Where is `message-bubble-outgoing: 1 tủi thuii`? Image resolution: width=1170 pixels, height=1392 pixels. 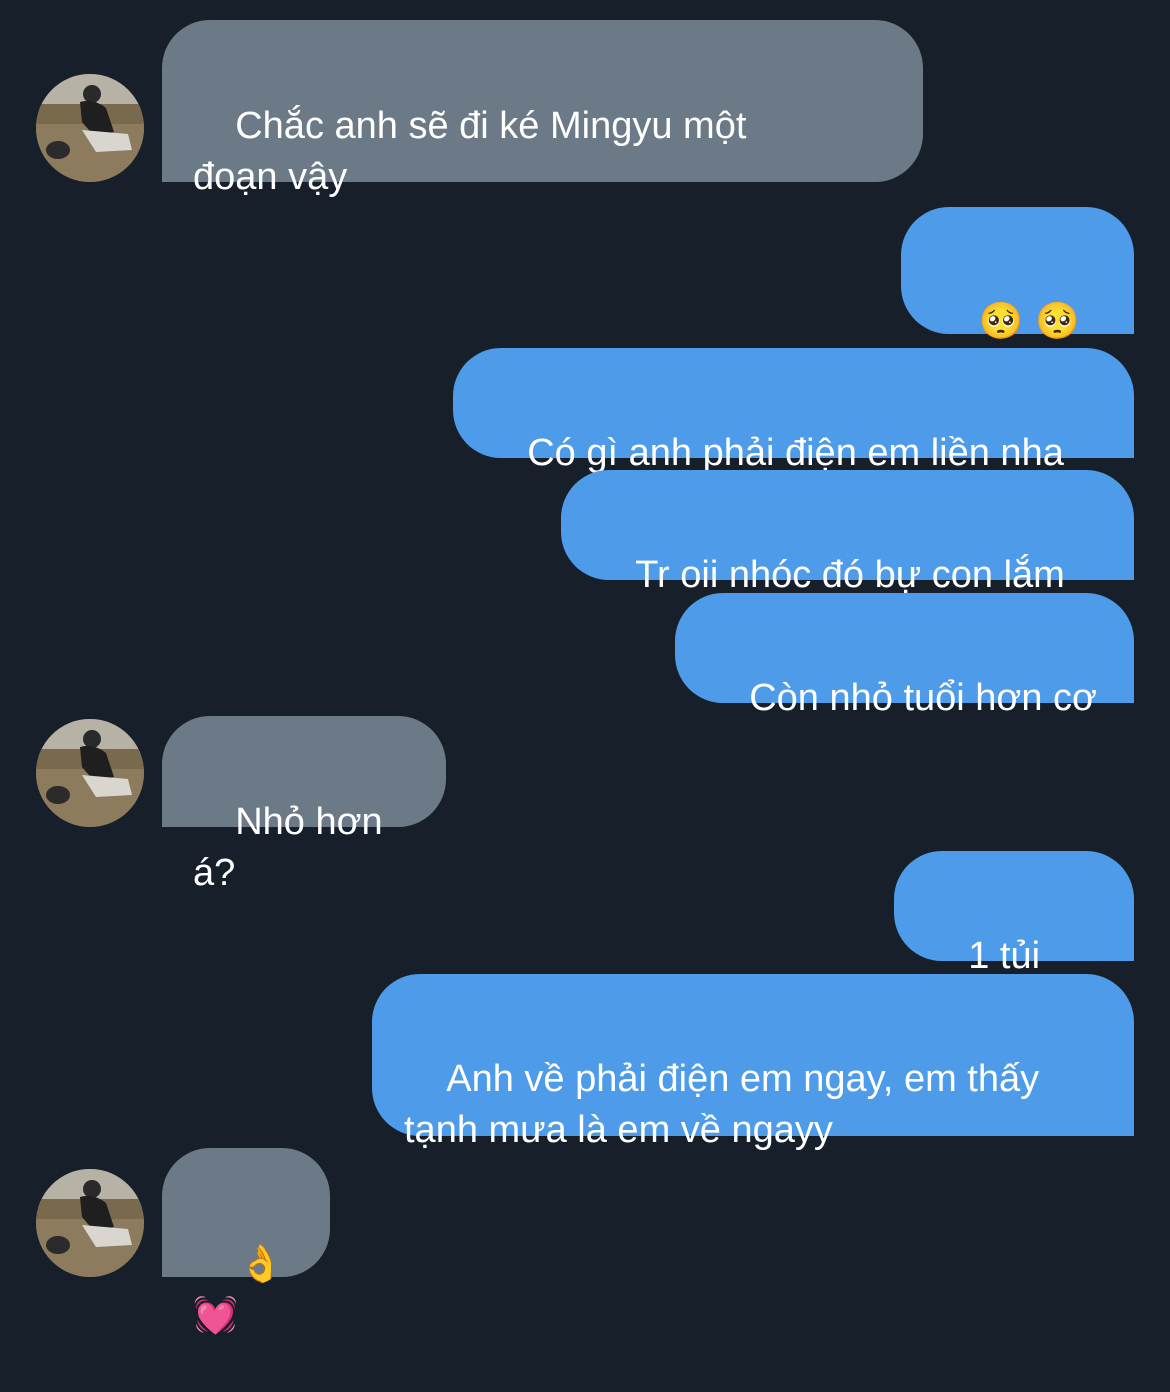
message-bubble-outgoing: 1 tủi thuii is located at coordinates (1014, 939).